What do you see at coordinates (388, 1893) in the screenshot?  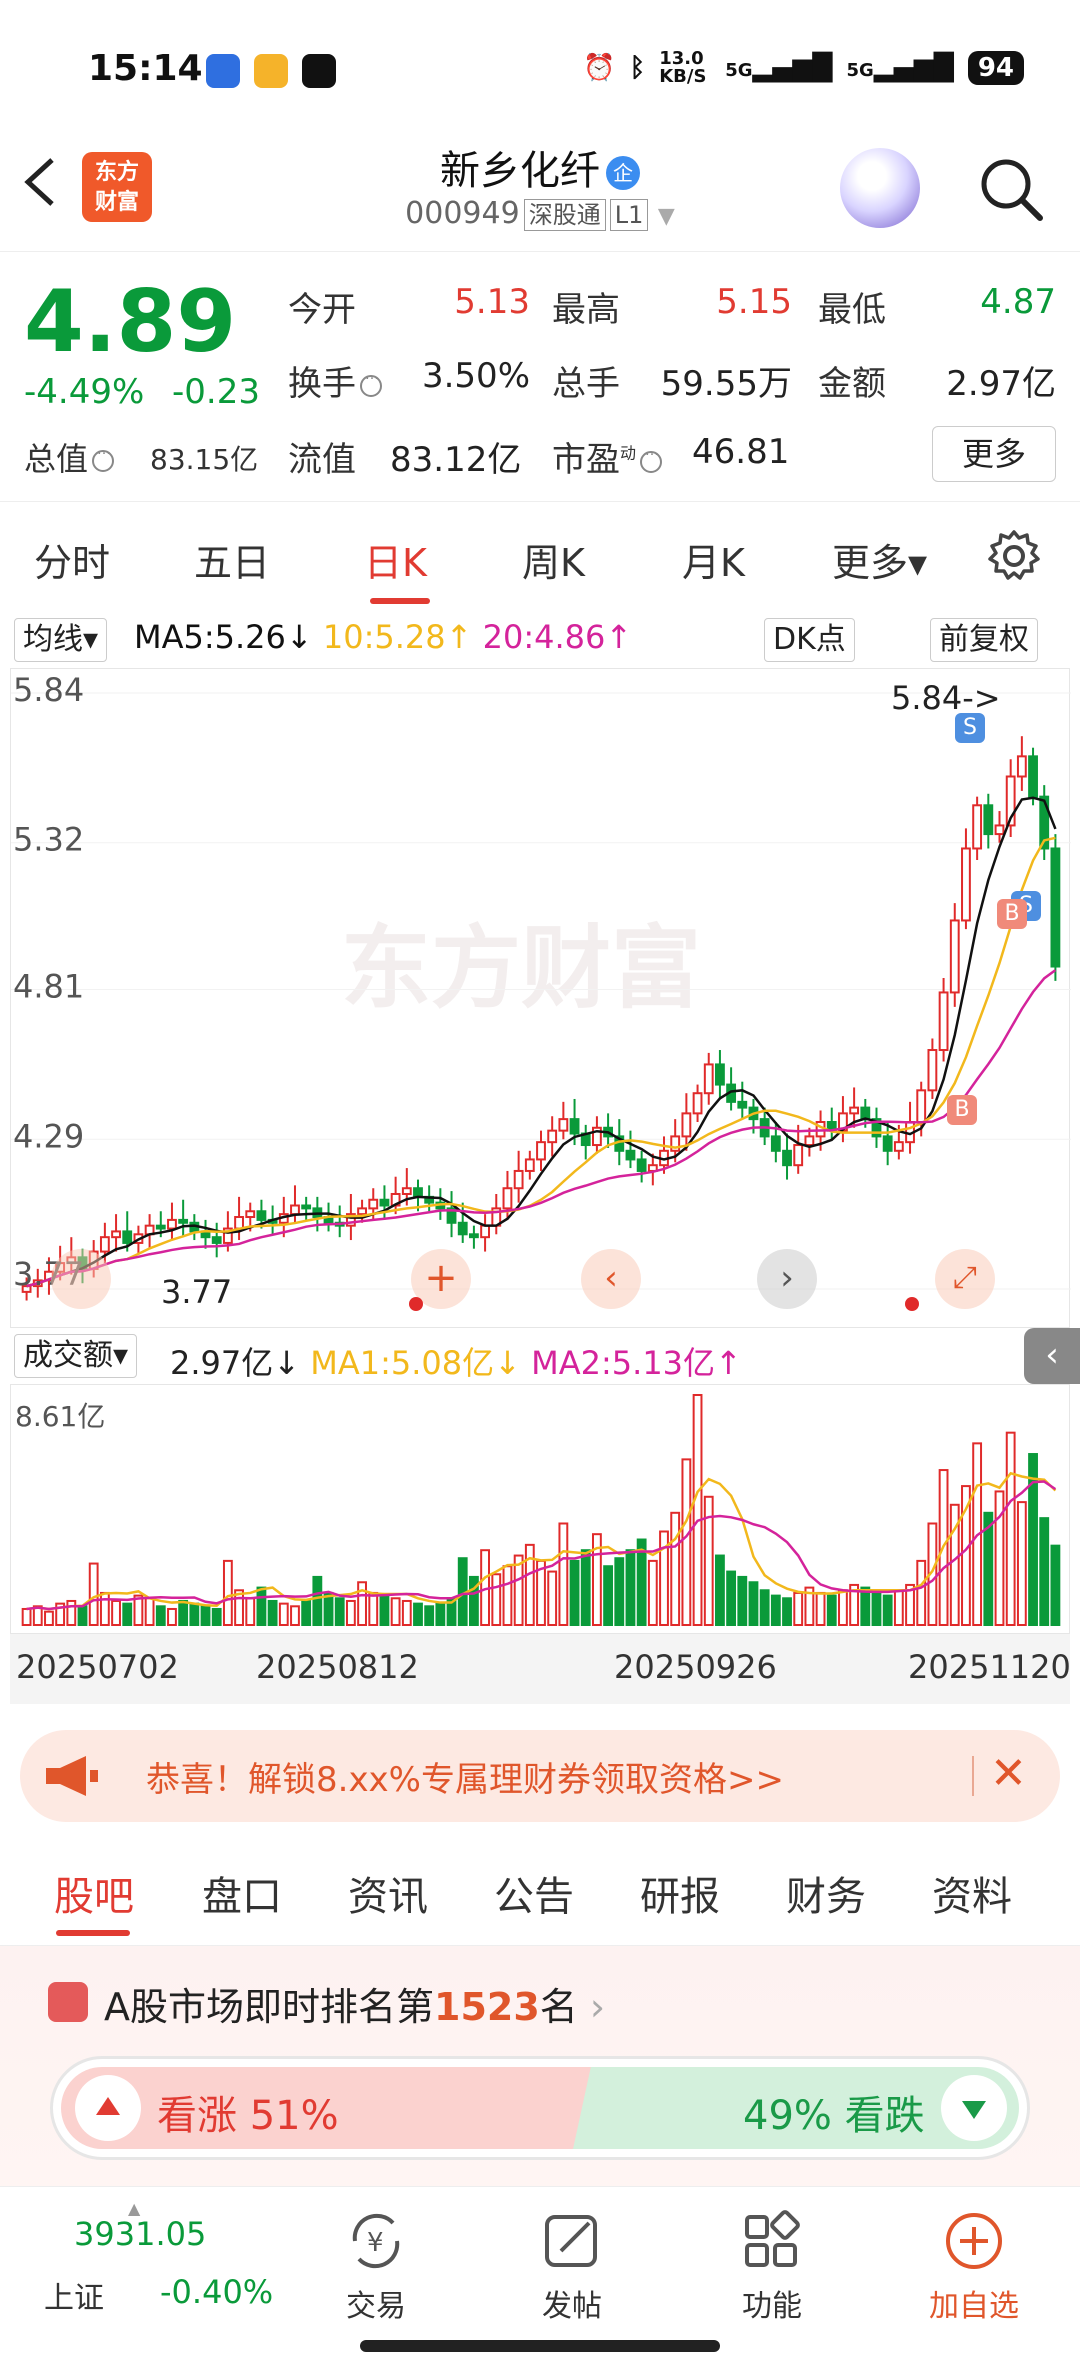 I see `tab-news: 资讯` at bounding box center [388, 1893].